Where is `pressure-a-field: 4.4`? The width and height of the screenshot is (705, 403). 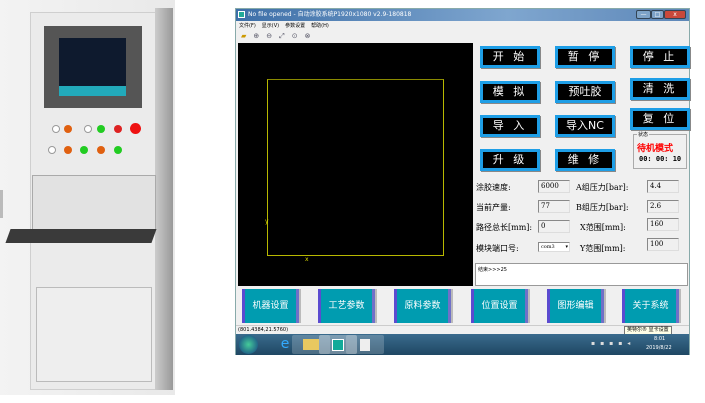 pressure-a-field: 4.4 is located at coordinates (663, 186).